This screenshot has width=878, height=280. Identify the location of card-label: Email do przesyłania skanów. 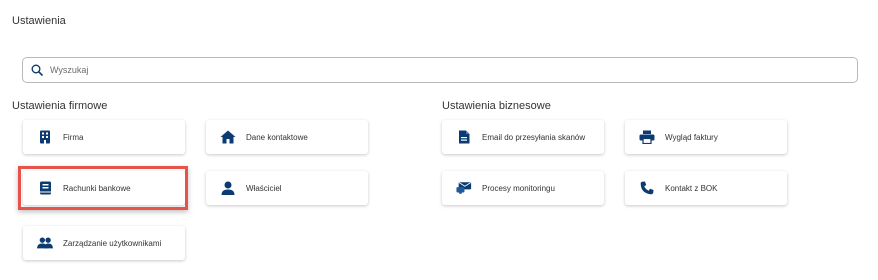
(534, 137).